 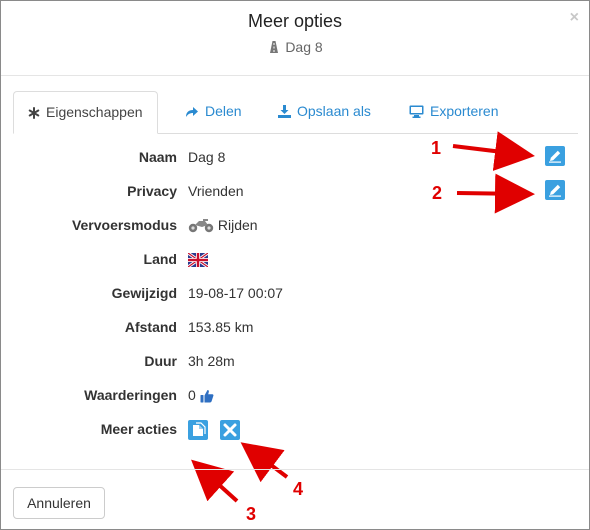 What do you see at coordinates (59, 503) in the screenshot?
I see `cancel-button: Annuleren` at bounding box center [59, 503].